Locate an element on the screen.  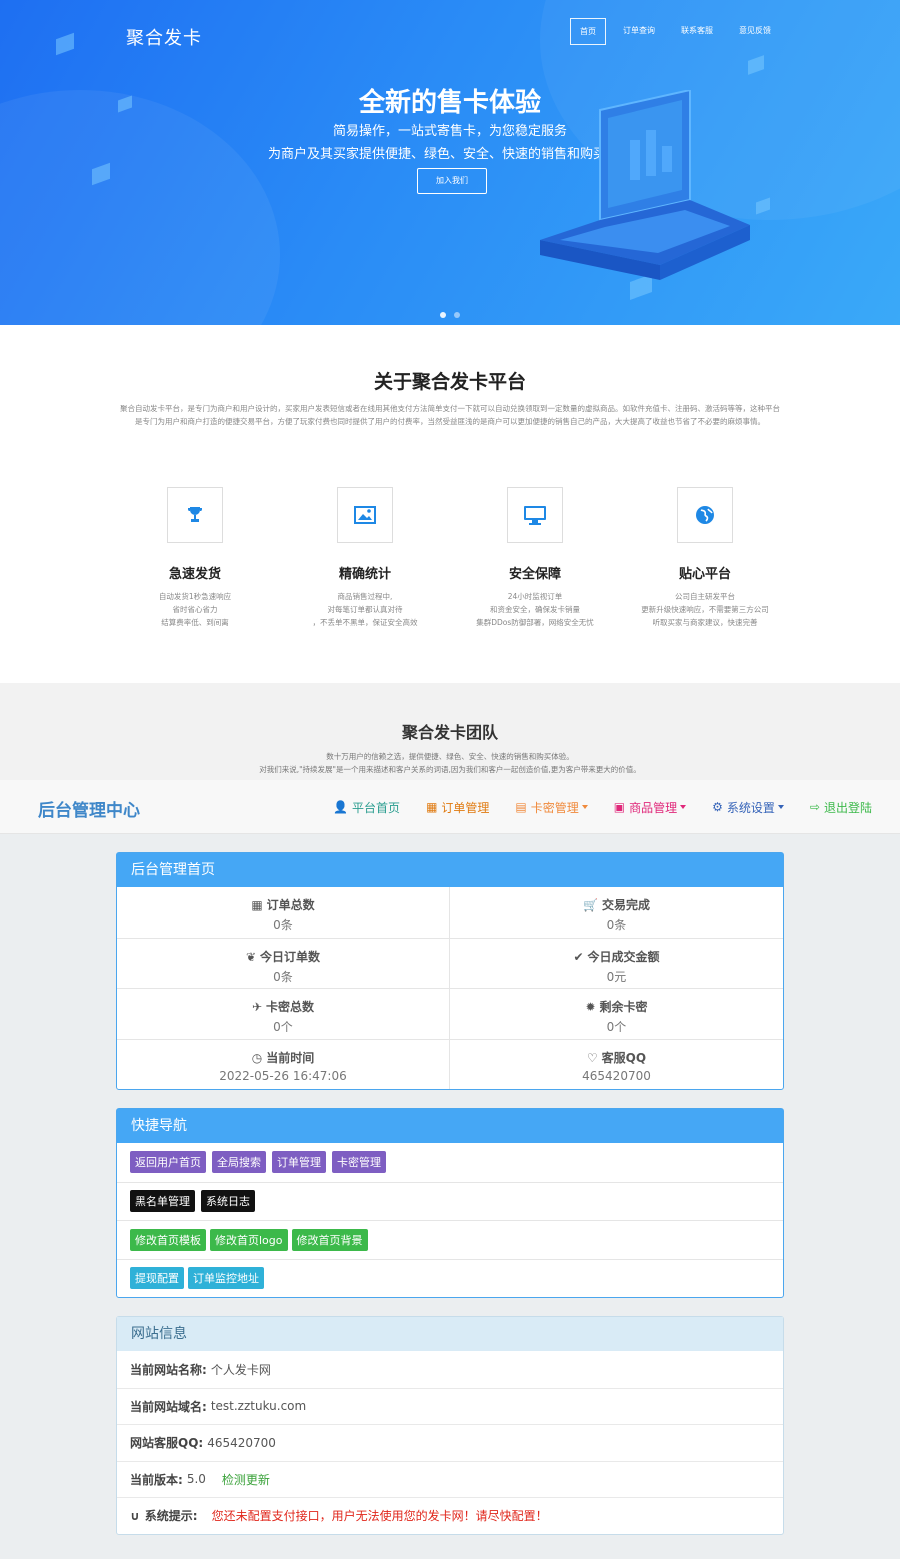
check-icon: ✔ is located at coordinates (578, 956).